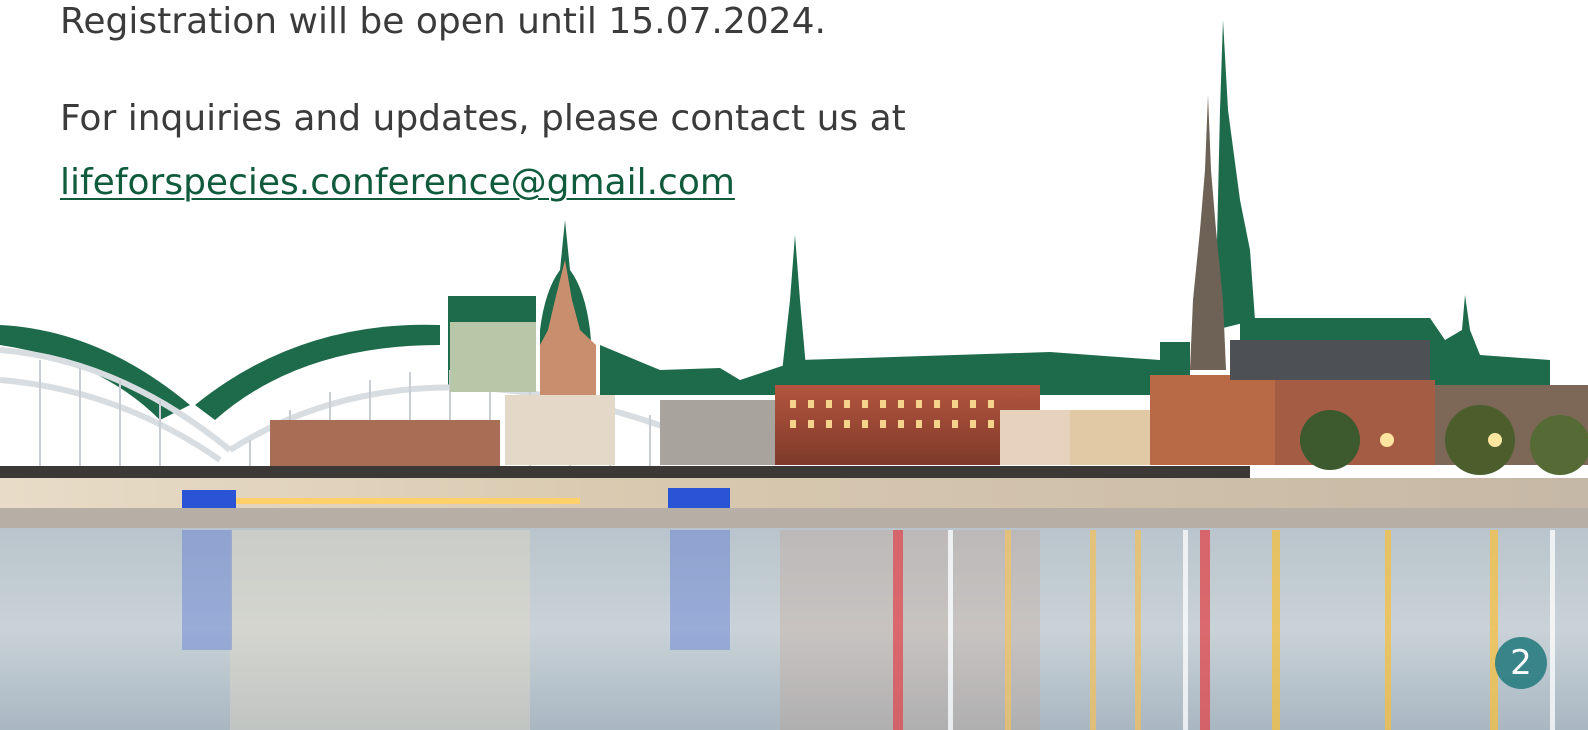 Image resolution: width=1588 pixels, height=730 pixels. I want to click on email-link: lifeforspecies.conference@gmail.com, so click(397, 183).